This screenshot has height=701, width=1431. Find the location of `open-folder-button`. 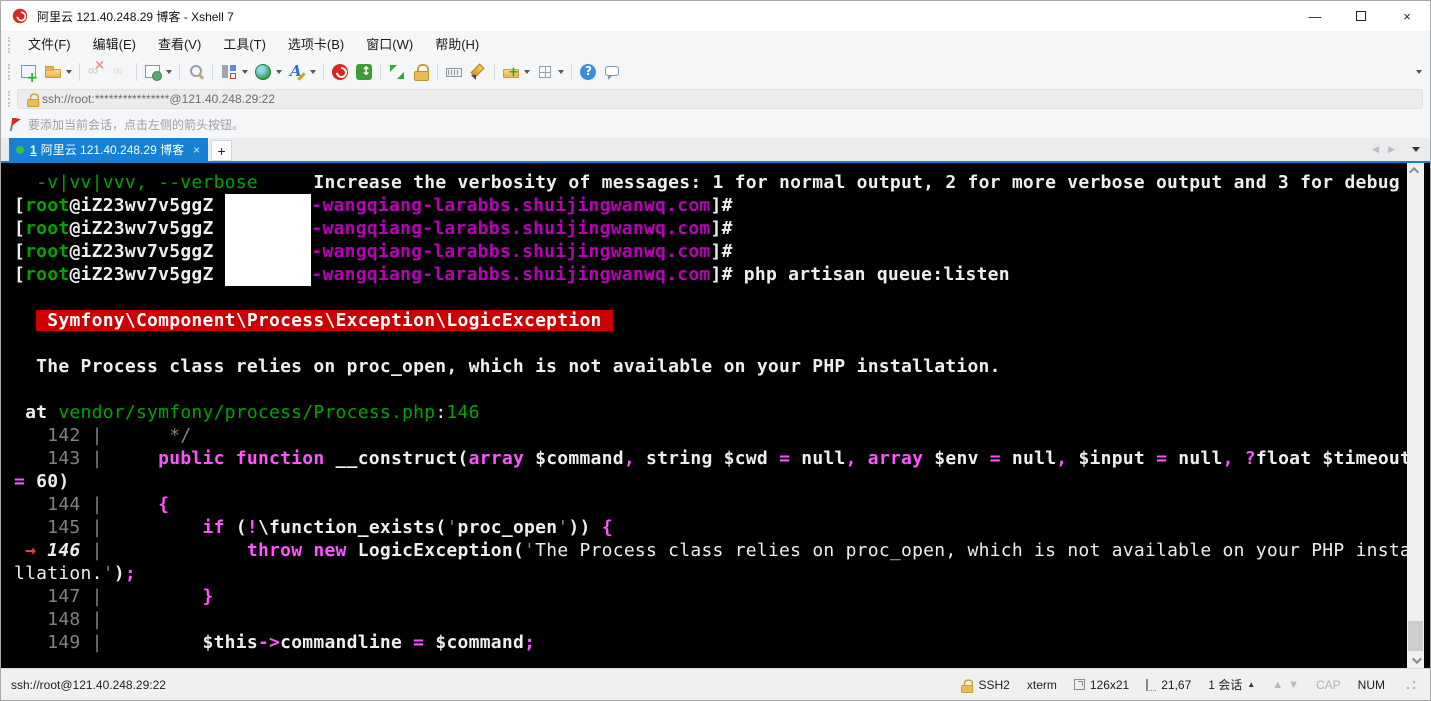

open-folder-button is located at coordinates (58, 72).